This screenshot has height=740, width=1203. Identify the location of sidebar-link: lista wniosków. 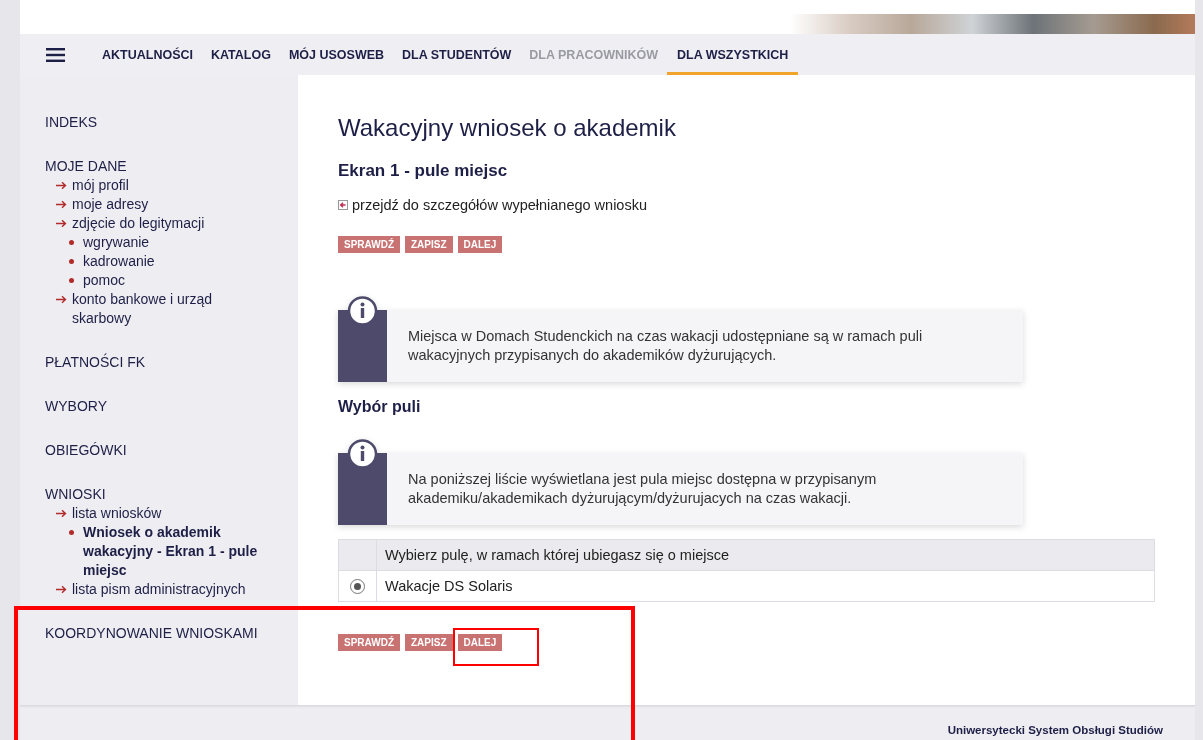
(117, 513).